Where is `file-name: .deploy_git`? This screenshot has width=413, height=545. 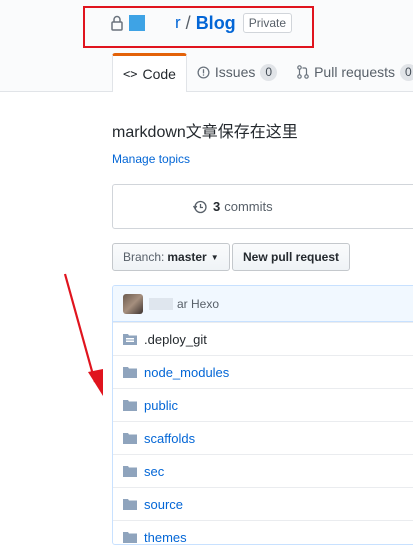
file-name: .deploy_git is located at coordinates (175, 339).